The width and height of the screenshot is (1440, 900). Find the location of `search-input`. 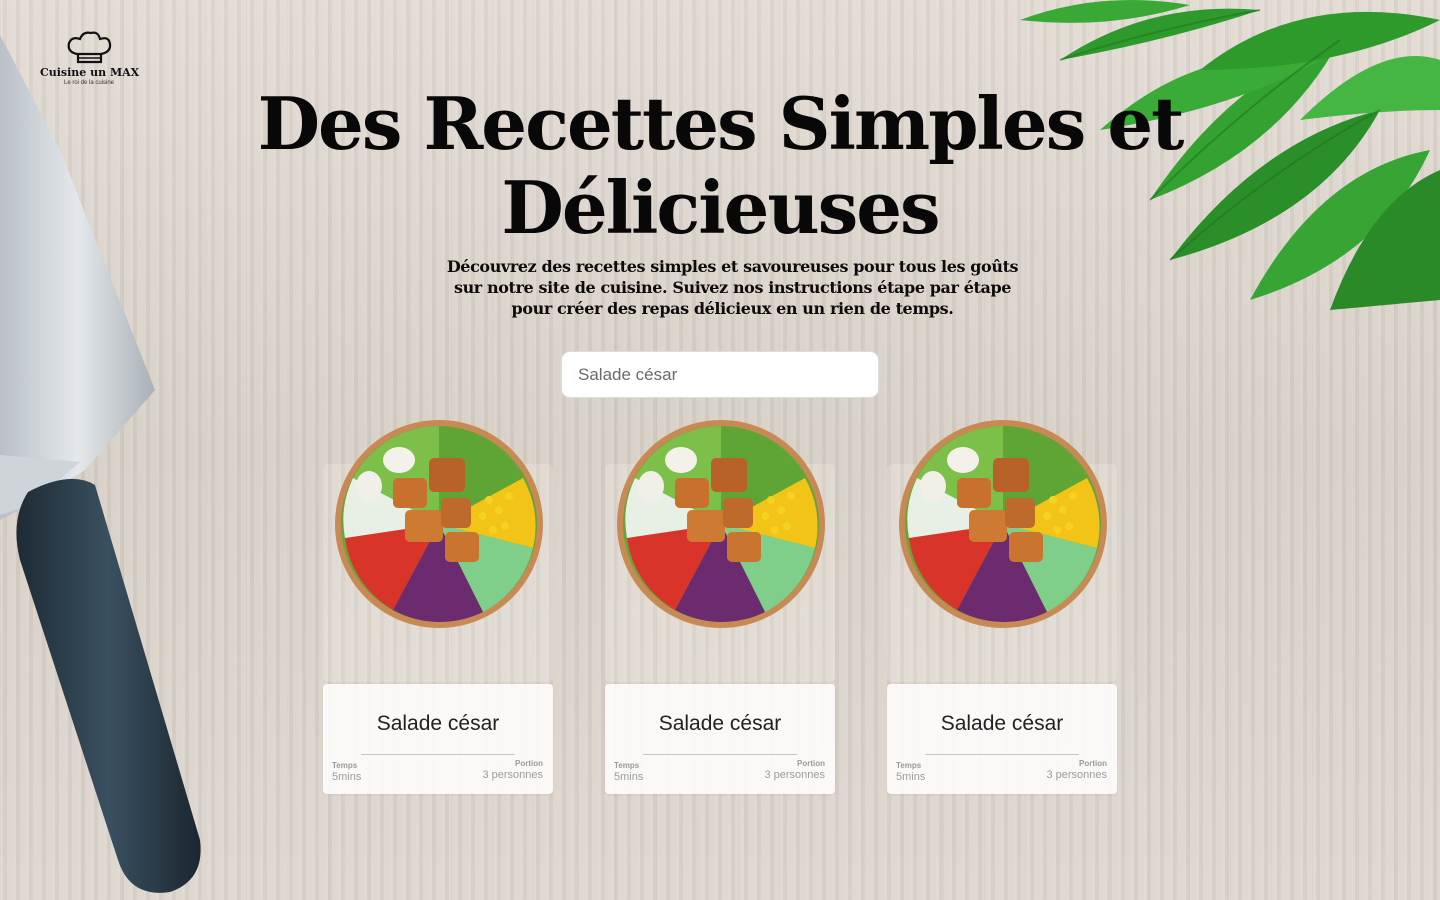

search-input is located at coordinates (720, 374).